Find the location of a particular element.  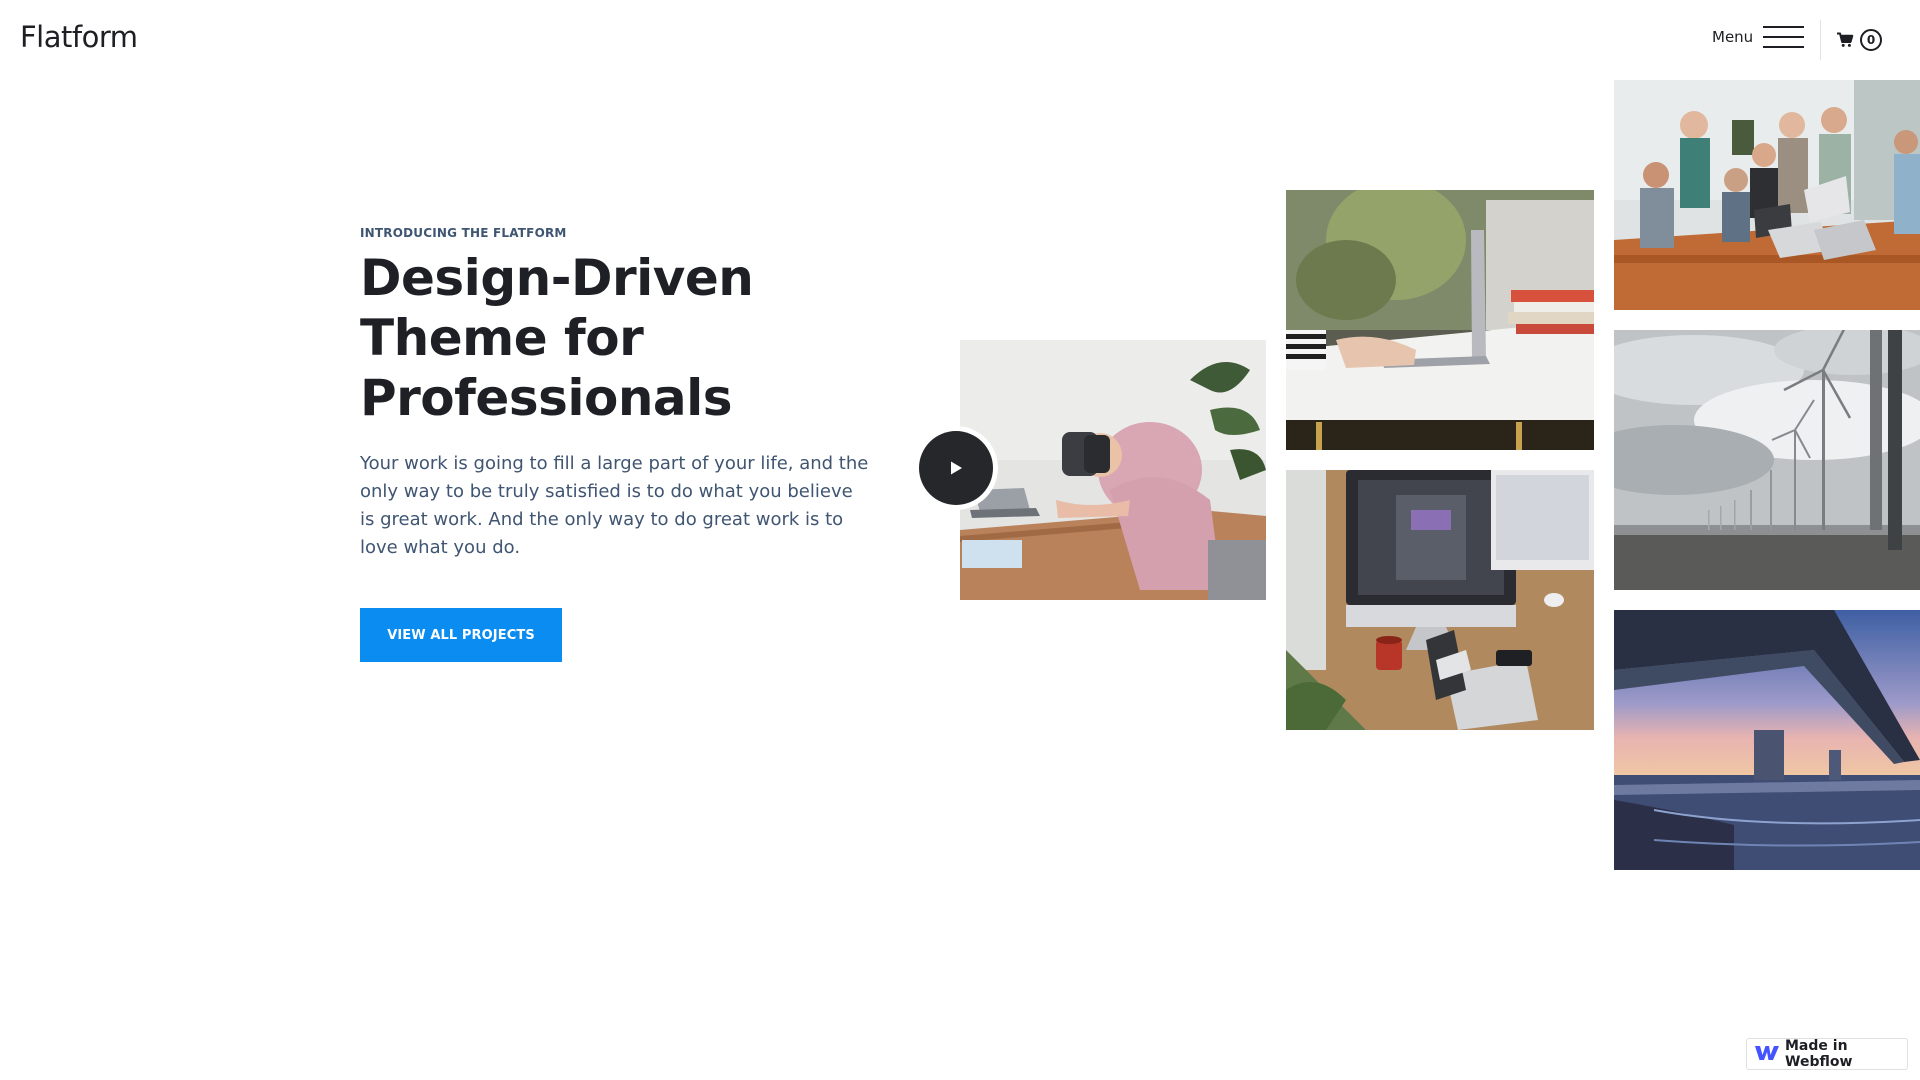

hamburger-icon is located at coordinates (1784, 37).